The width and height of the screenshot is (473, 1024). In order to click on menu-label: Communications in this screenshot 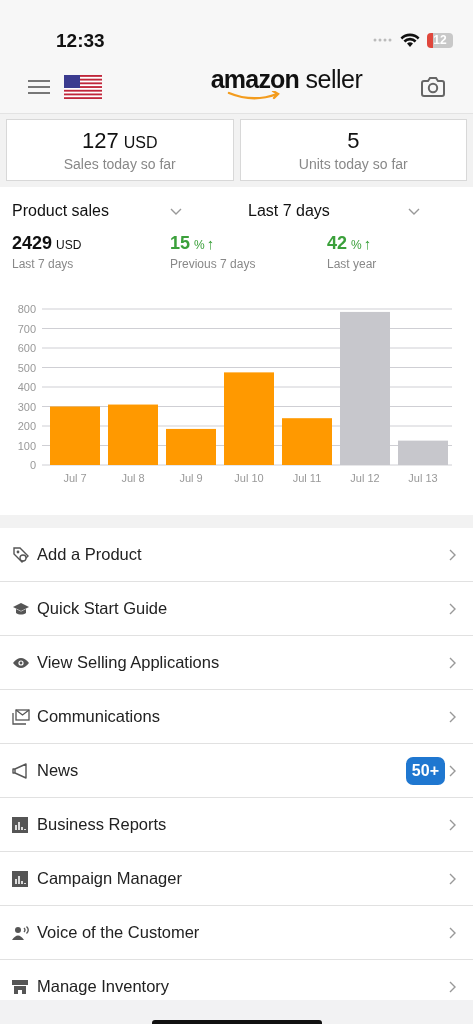, I will do `click(99, 716)`.